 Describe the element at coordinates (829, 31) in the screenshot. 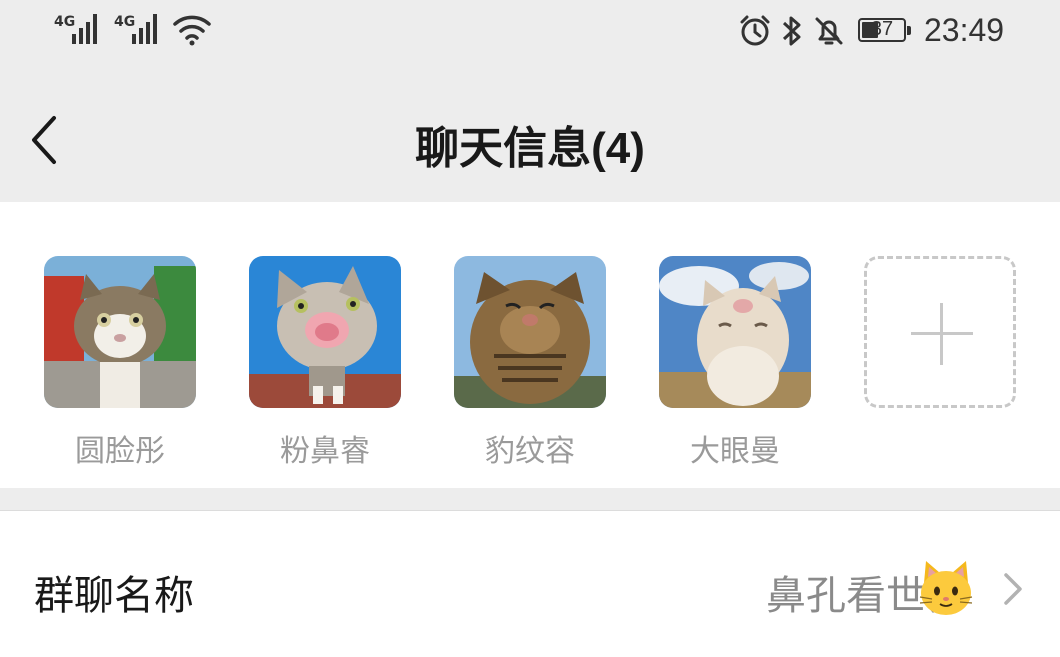

I see `bell-off-icon` at that location.